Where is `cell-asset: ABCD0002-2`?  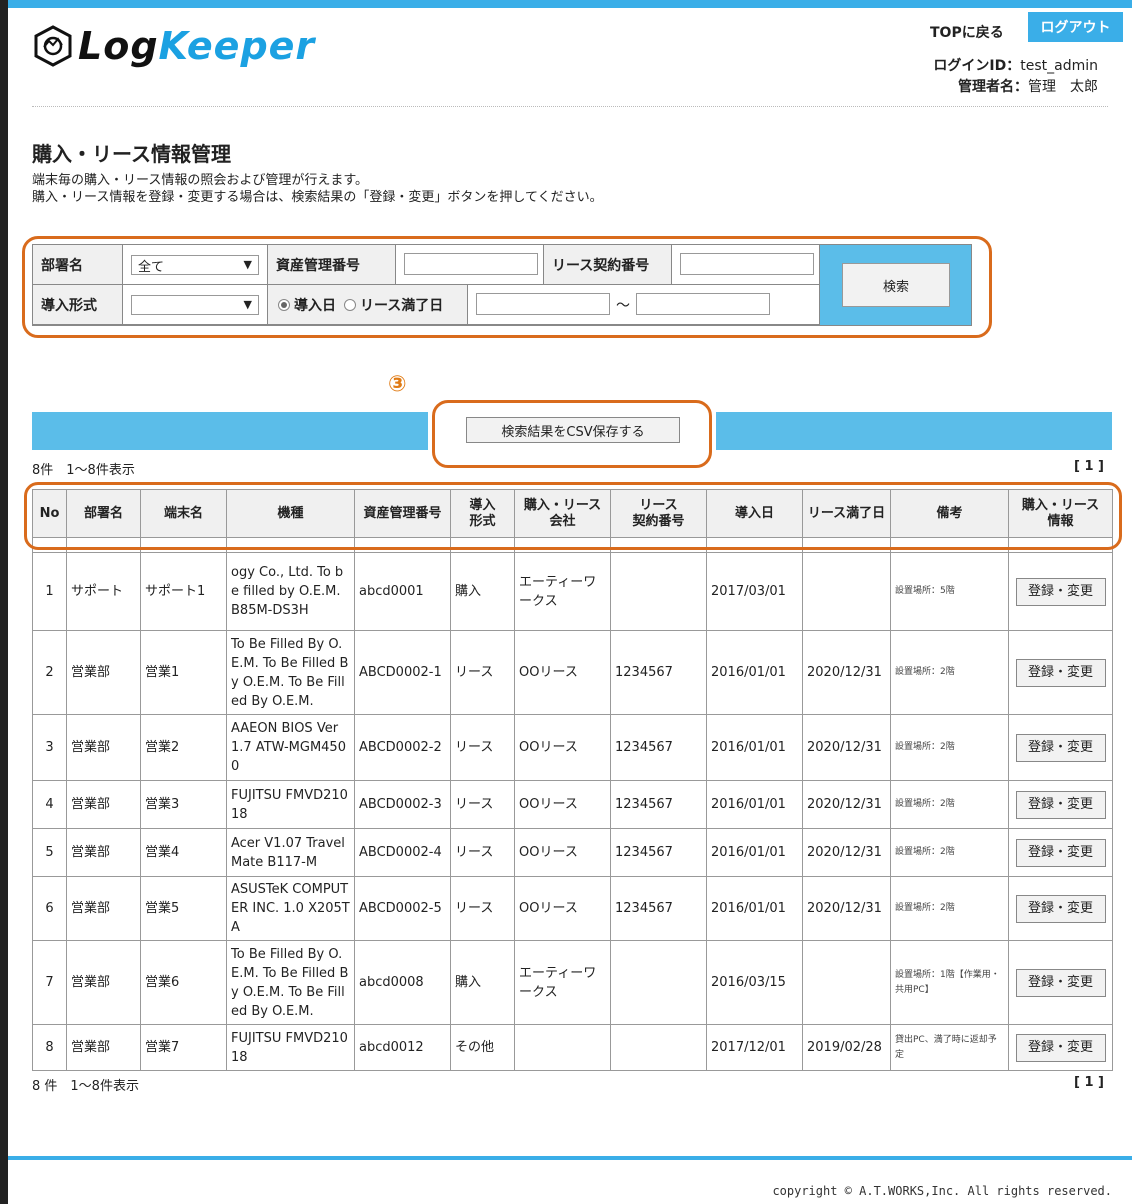 cell-asset: ABCD0002-2 is located at coordinates (402, 747).